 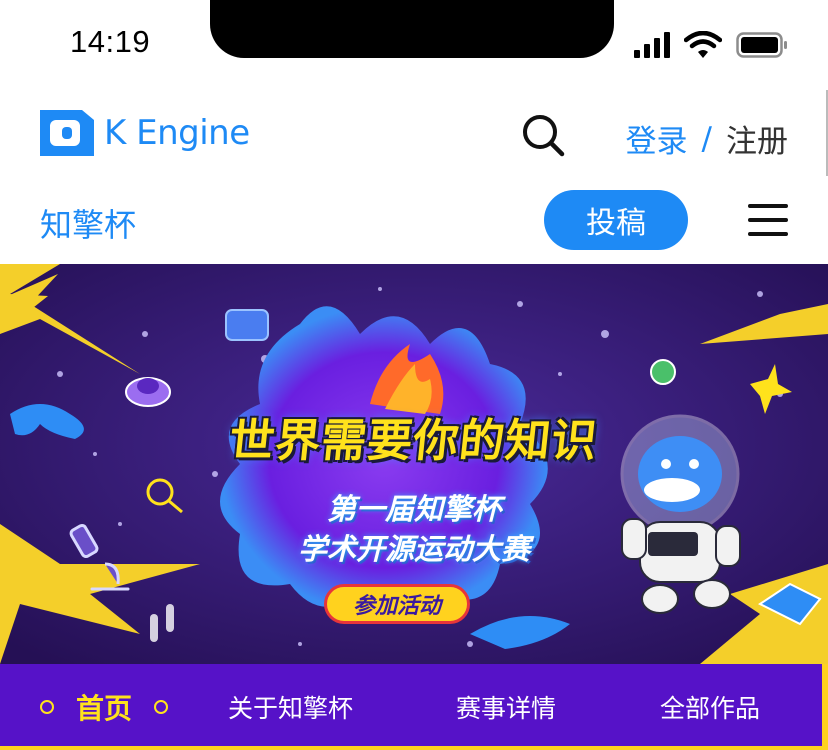 I want to click on status-icons, so click(x=711, y=45).